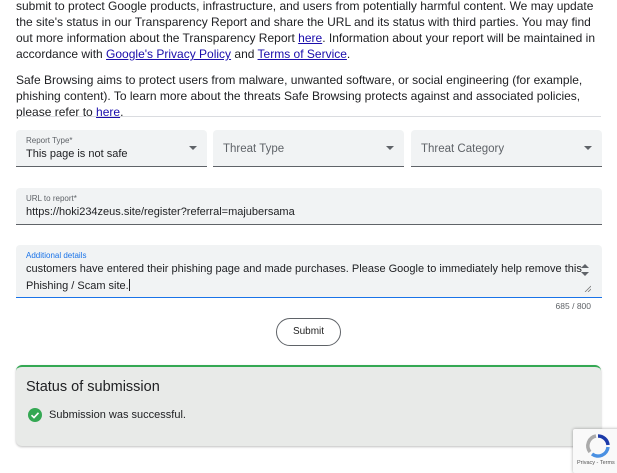 The image size is (617, 473). What do you see at coordinates (506, 148) in the screenshot?
I see `threat-category-select: Threat Category` at bounding box center [506, 148].